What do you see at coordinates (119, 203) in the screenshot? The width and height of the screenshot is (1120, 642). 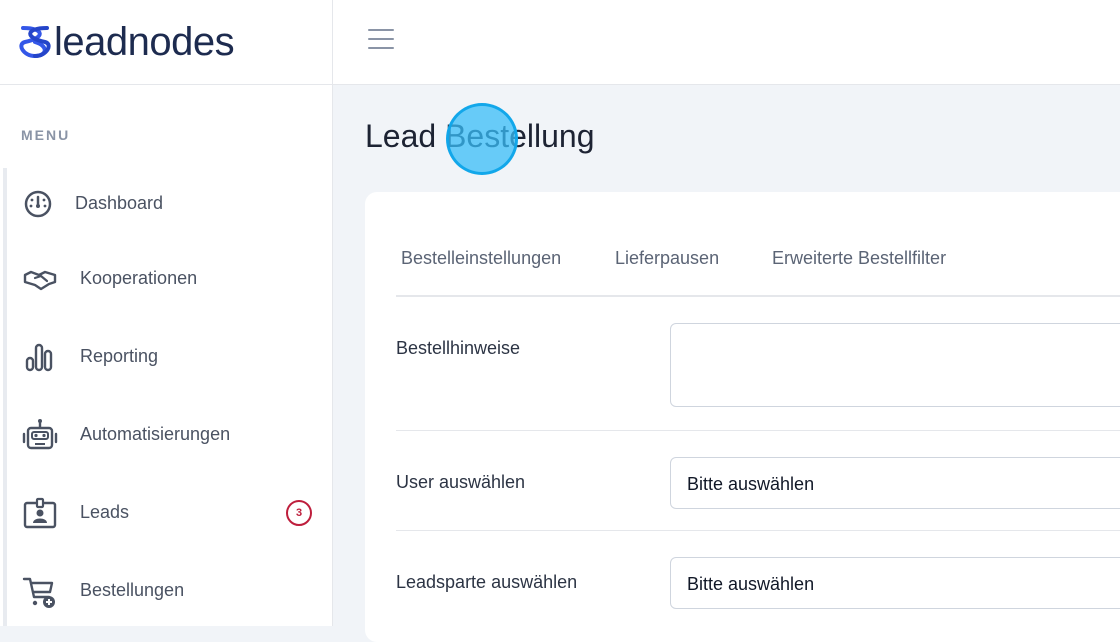 I see `sidebar-item-label: Dashboard` at bounding box center [119, 203].